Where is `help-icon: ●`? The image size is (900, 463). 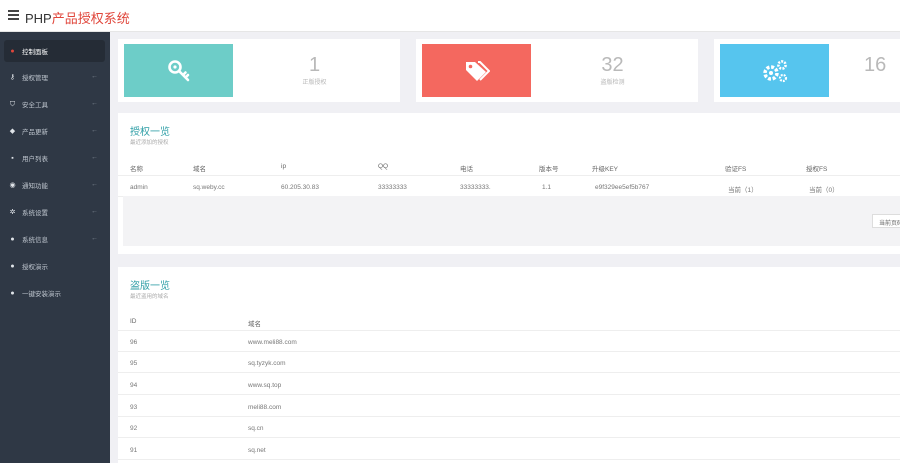 help-icon: ● is located at coordinates (12, 293).